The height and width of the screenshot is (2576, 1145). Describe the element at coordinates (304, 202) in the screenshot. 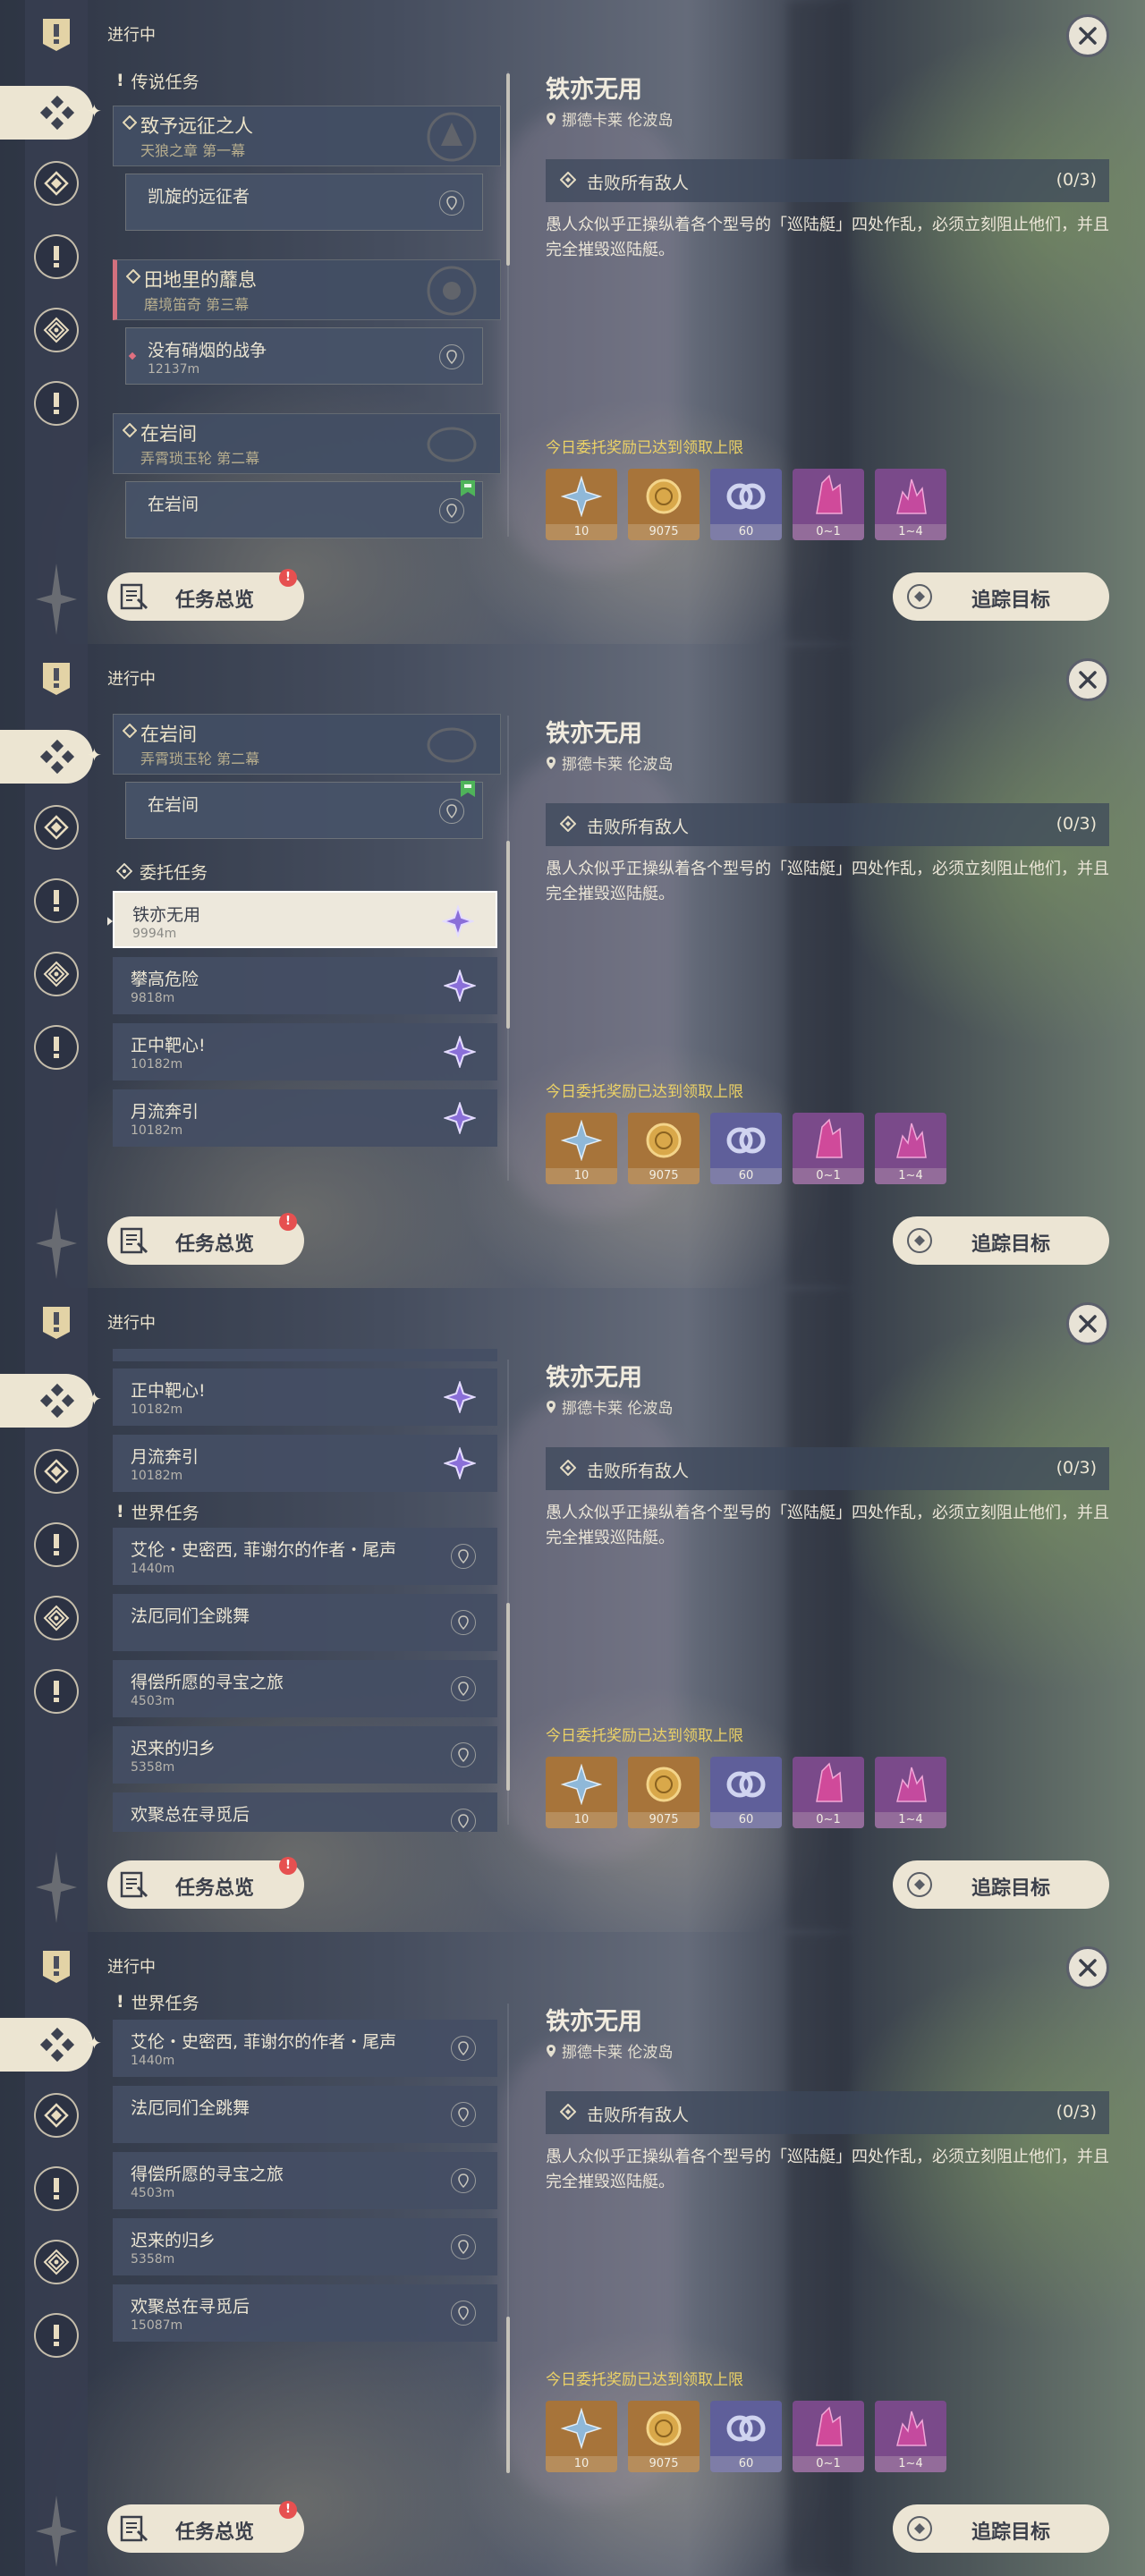

I see `quest-card: 凯旋的远征者` at that location.